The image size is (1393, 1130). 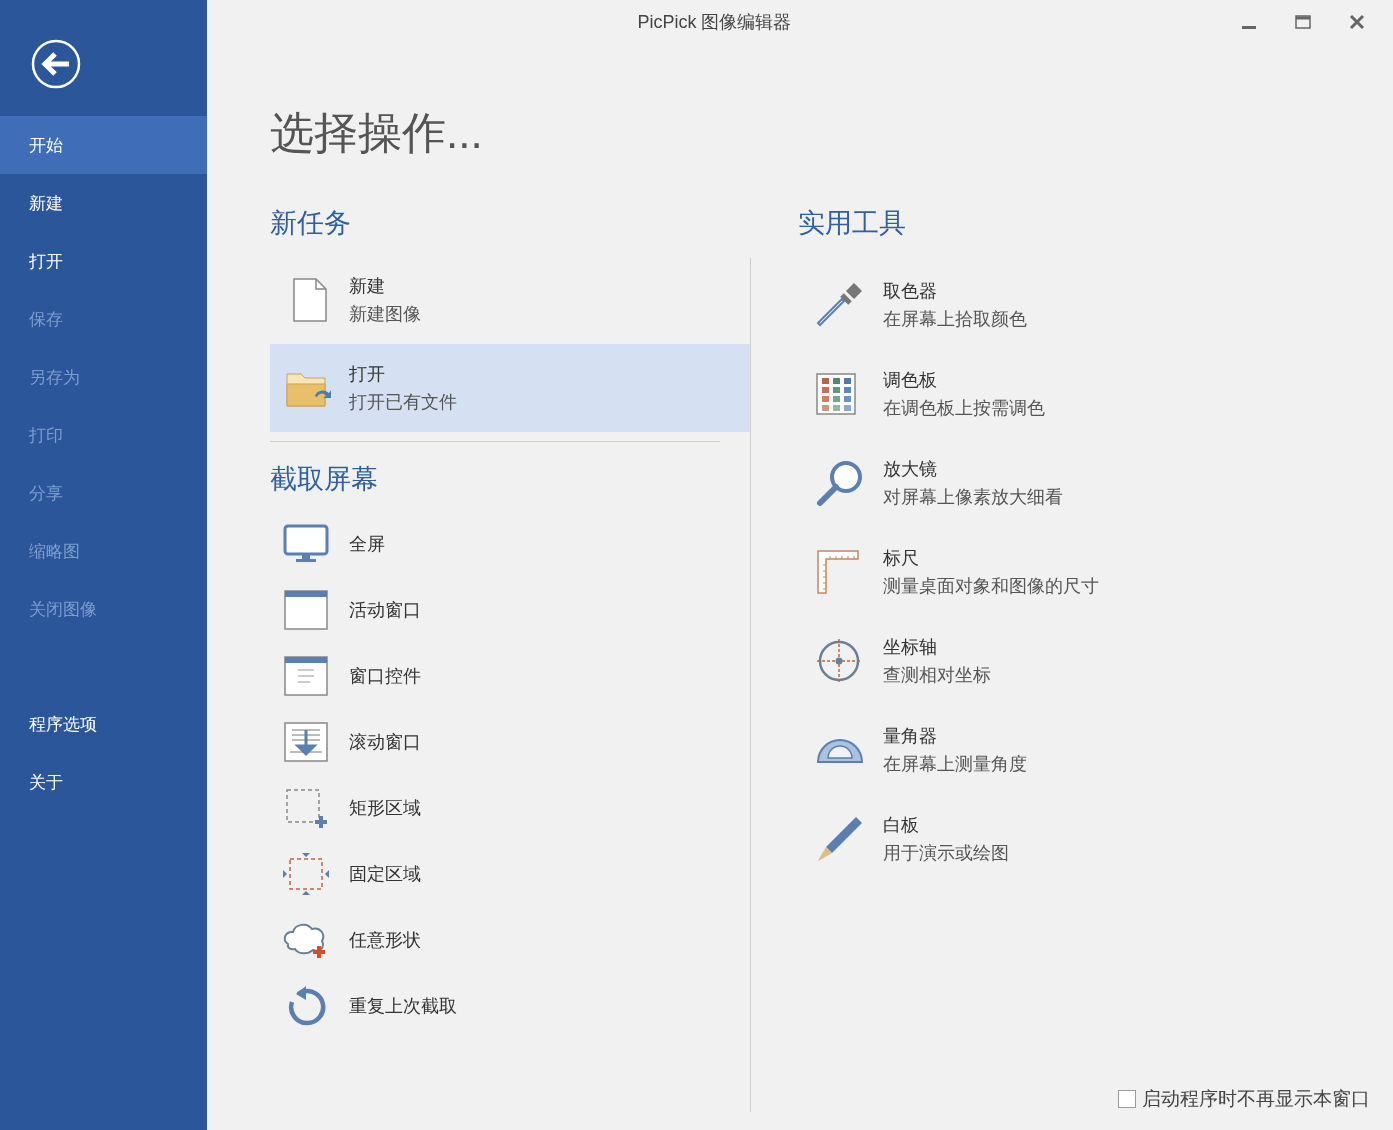 What do you see at coordinates (103, 261) in the screenshot?
I see `sidebar-item: 打开` at bounding box center [103, 261].